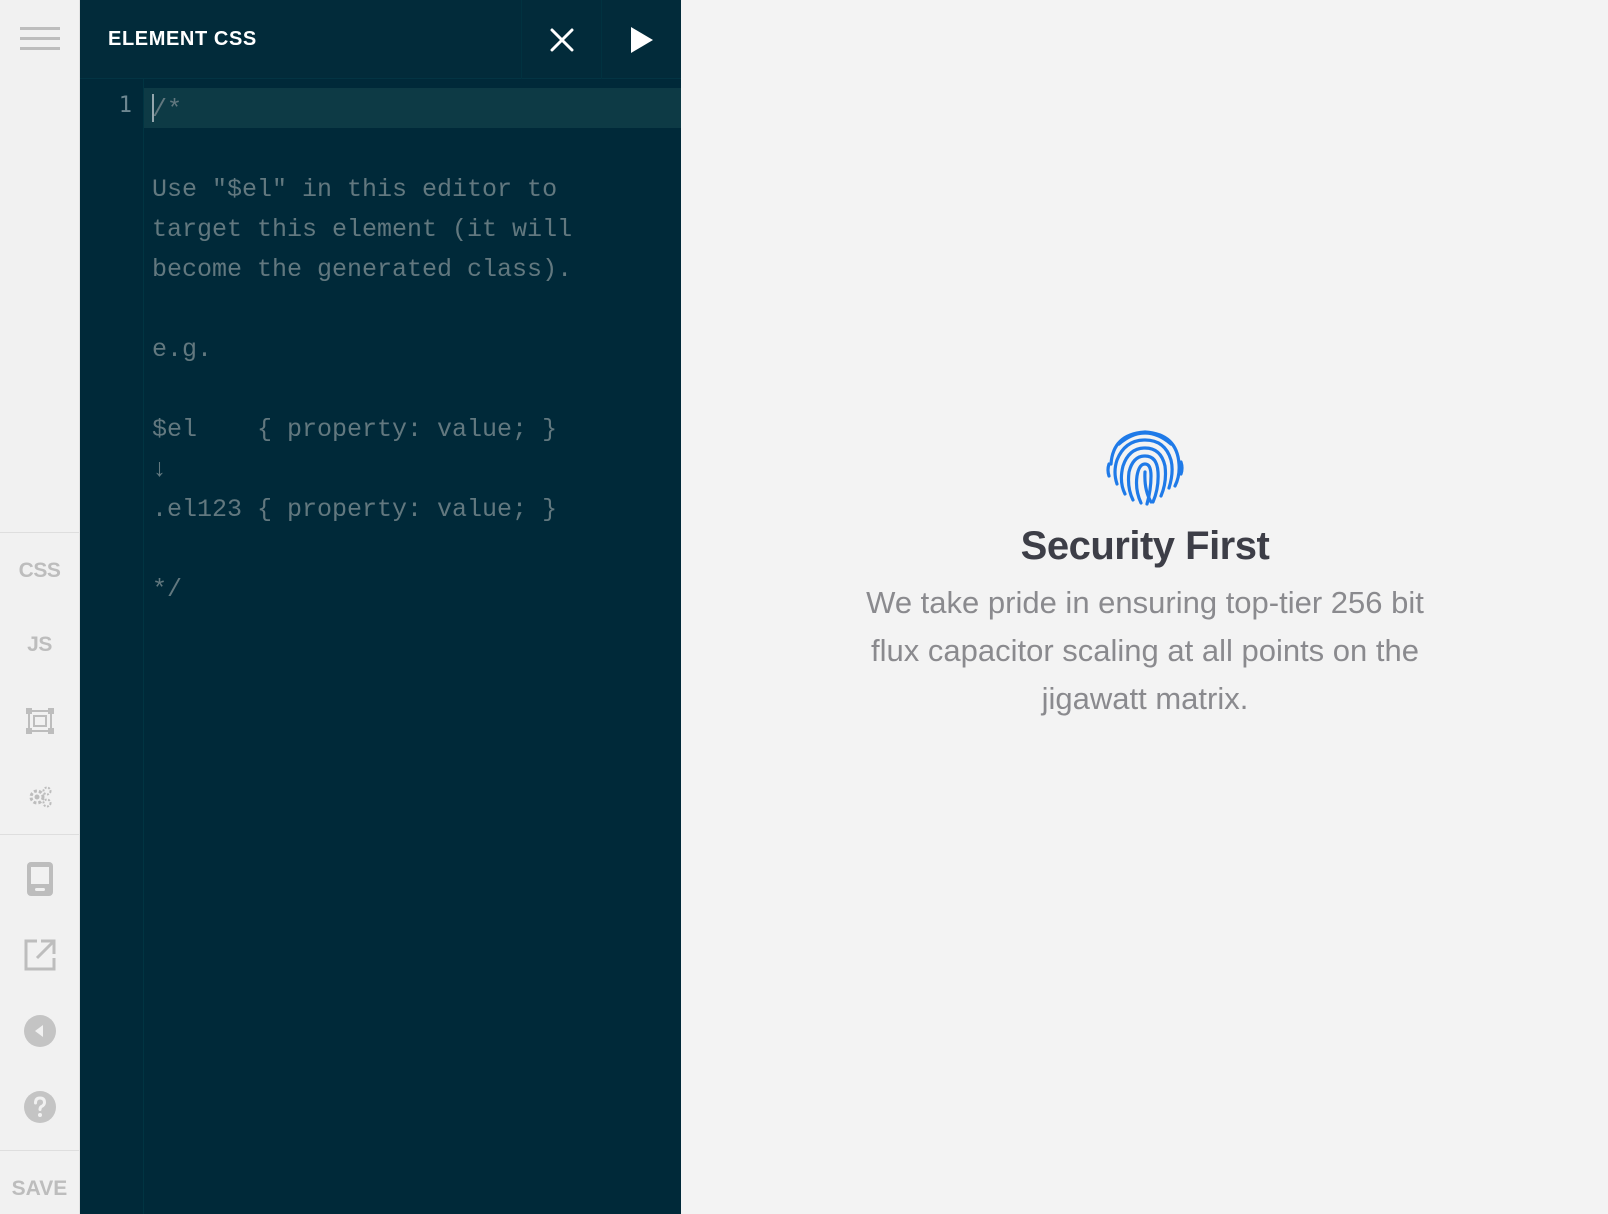 The image size is (1608, 1214). What do you see at coordinates (39, 879) in the screenshot?
I see `device-preview-icon` at bounding box center [39, 879].